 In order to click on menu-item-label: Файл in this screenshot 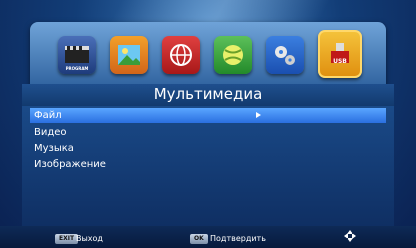, I will do `click(48, 115)`.